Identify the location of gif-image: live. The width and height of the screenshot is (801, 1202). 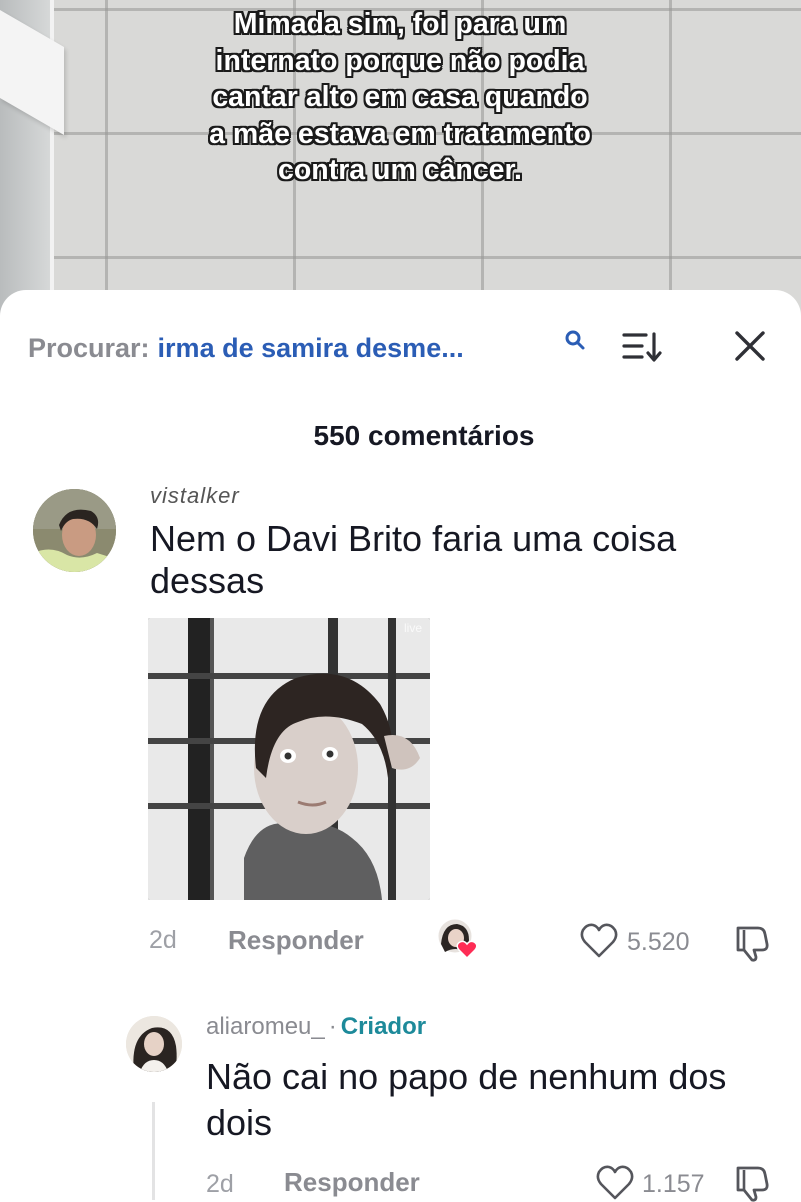
(289, 759).